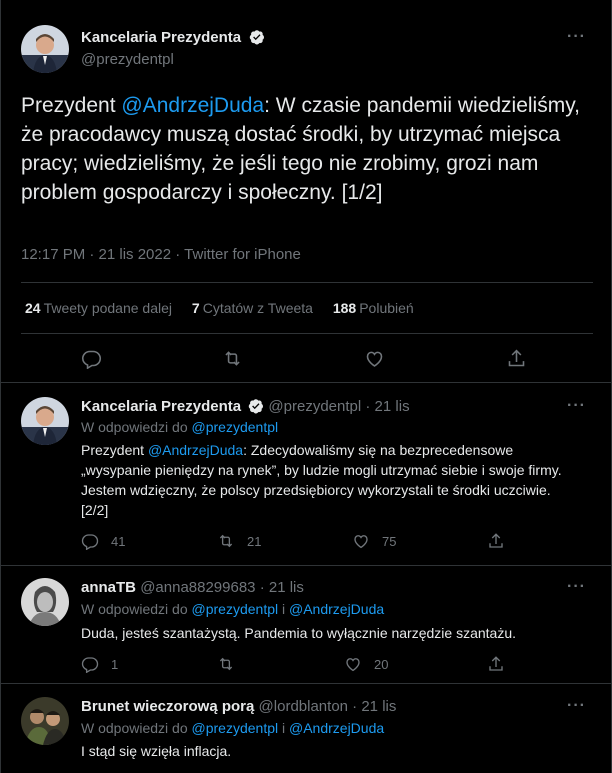 The image size is (612, 773). What do you see at coordinates (197, 587) in the screenshot?
I see `author-handle: @anna88299683` at bounding box center [197, 587].